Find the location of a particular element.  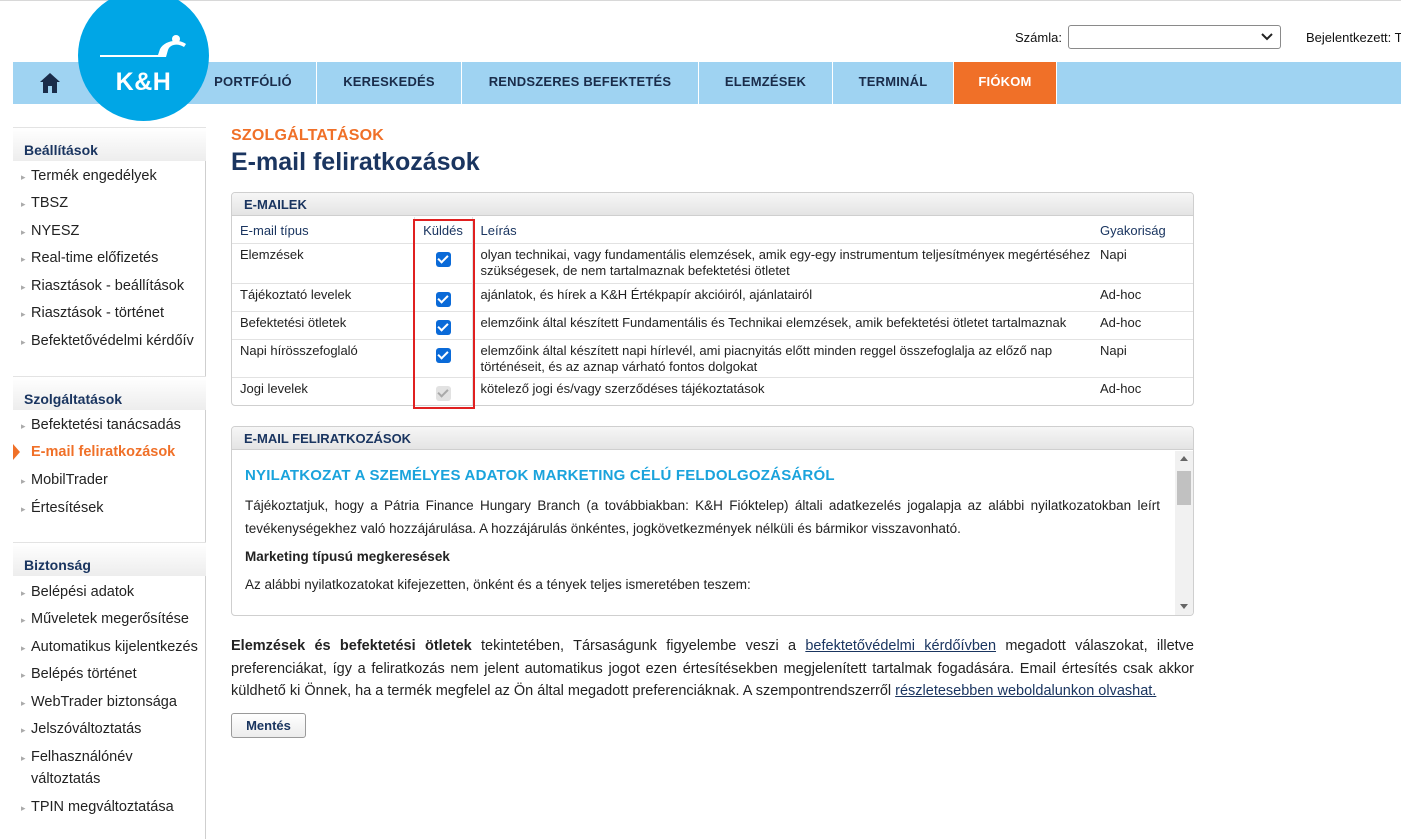

sidebar-item-login-data: Belépési adatok is located at coordinates (82, 592).